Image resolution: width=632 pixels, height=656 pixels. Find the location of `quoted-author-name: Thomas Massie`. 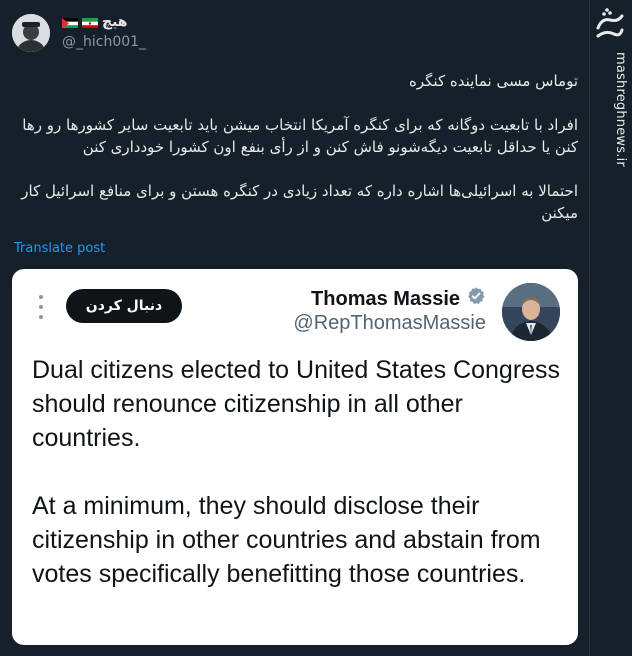

quoted-author-name: Thomas Massie is located at coordinates (385, 299).